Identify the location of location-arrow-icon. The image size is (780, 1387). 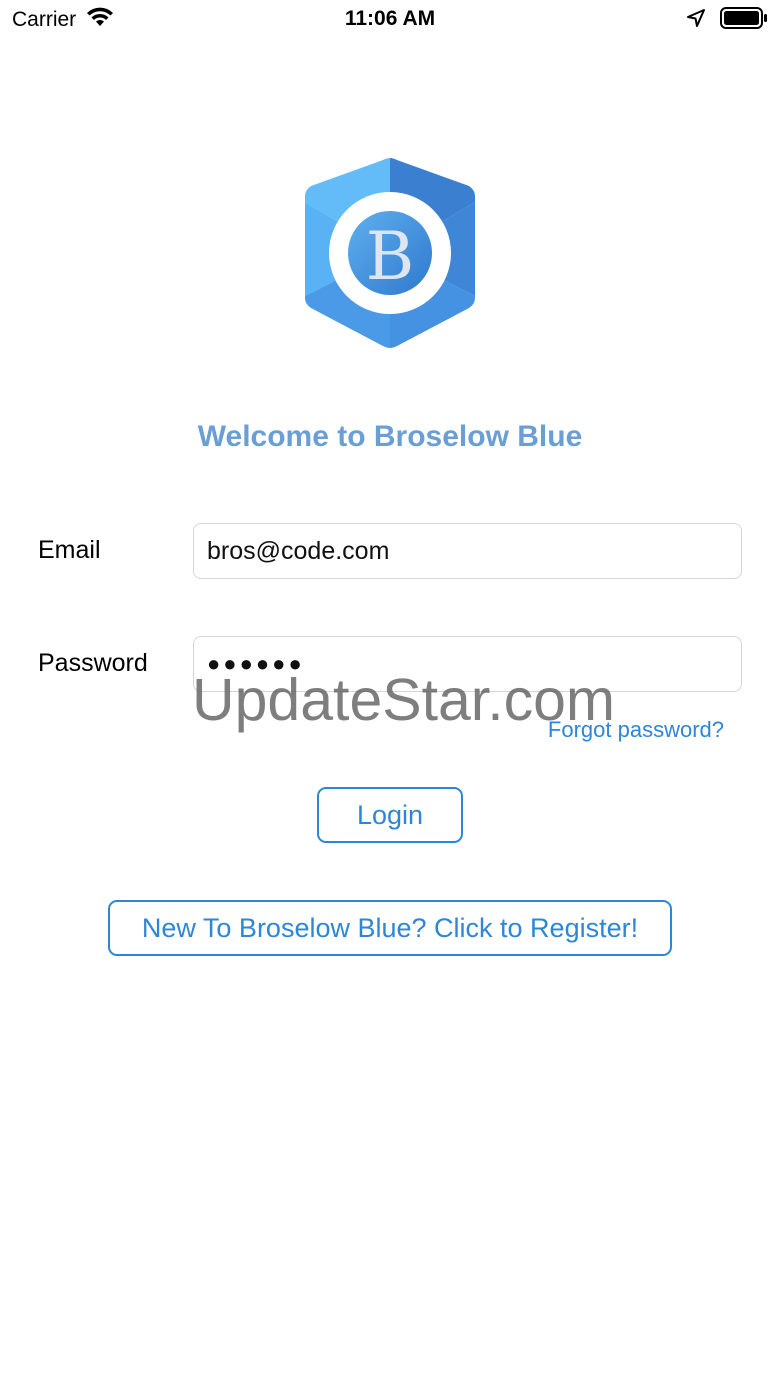
(696, 20).